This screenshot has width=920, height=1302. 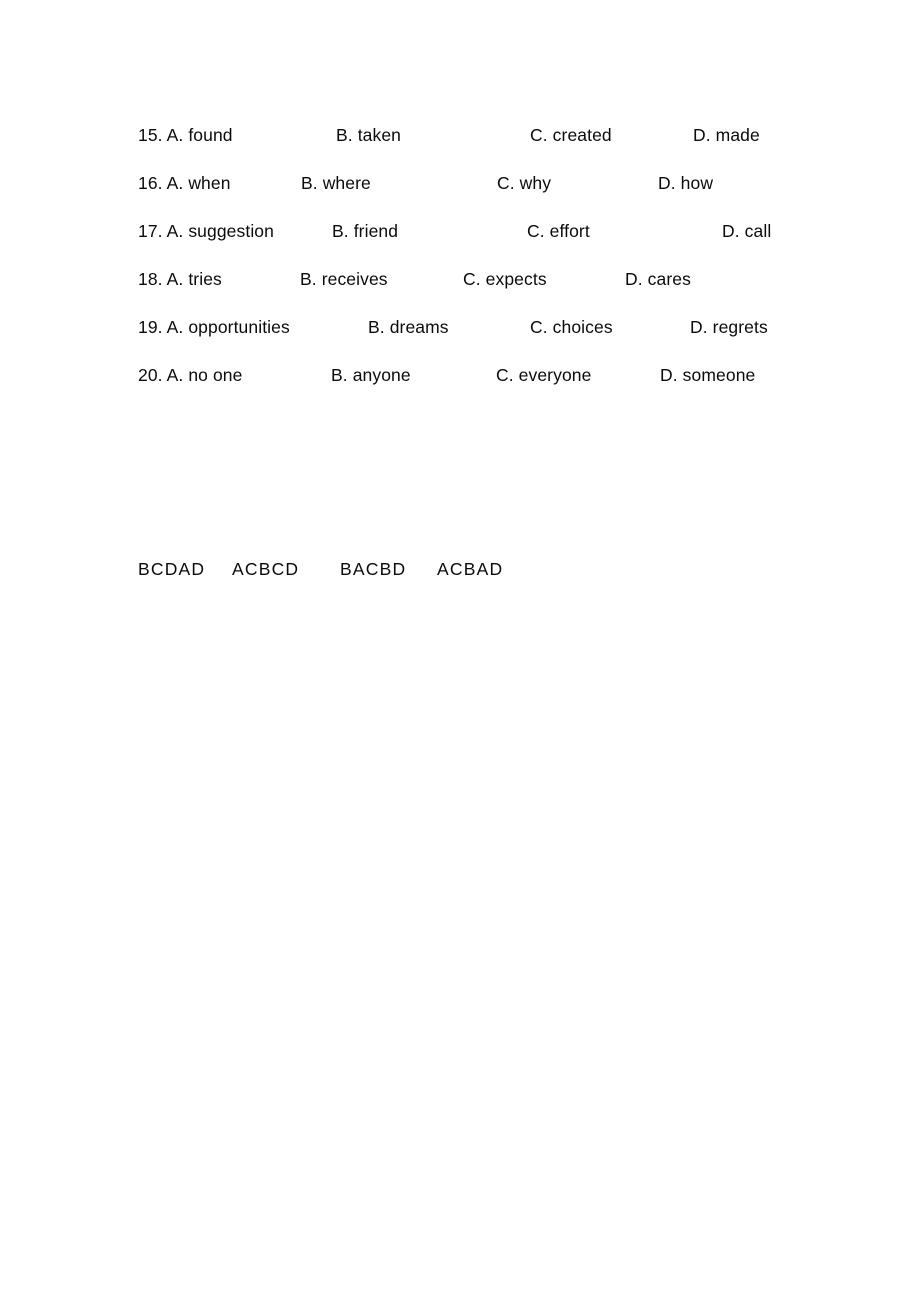 What do you see at coordinates (206, 231) in the screenshot?
I see `question-option: 17. A. suggestion` at bounding box center [206, 231].